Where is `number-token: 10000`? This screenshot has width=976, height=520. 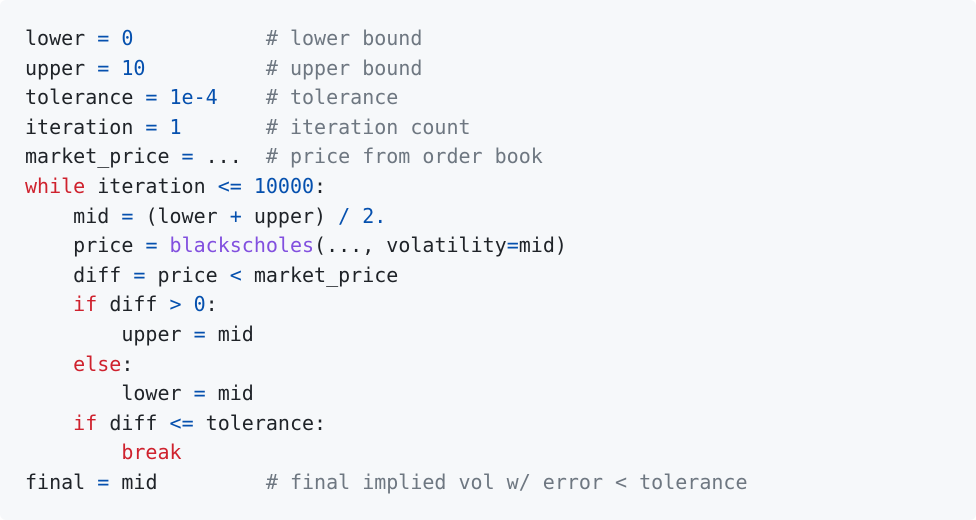 number-token: 10000 is located at coordinates (284, 185).